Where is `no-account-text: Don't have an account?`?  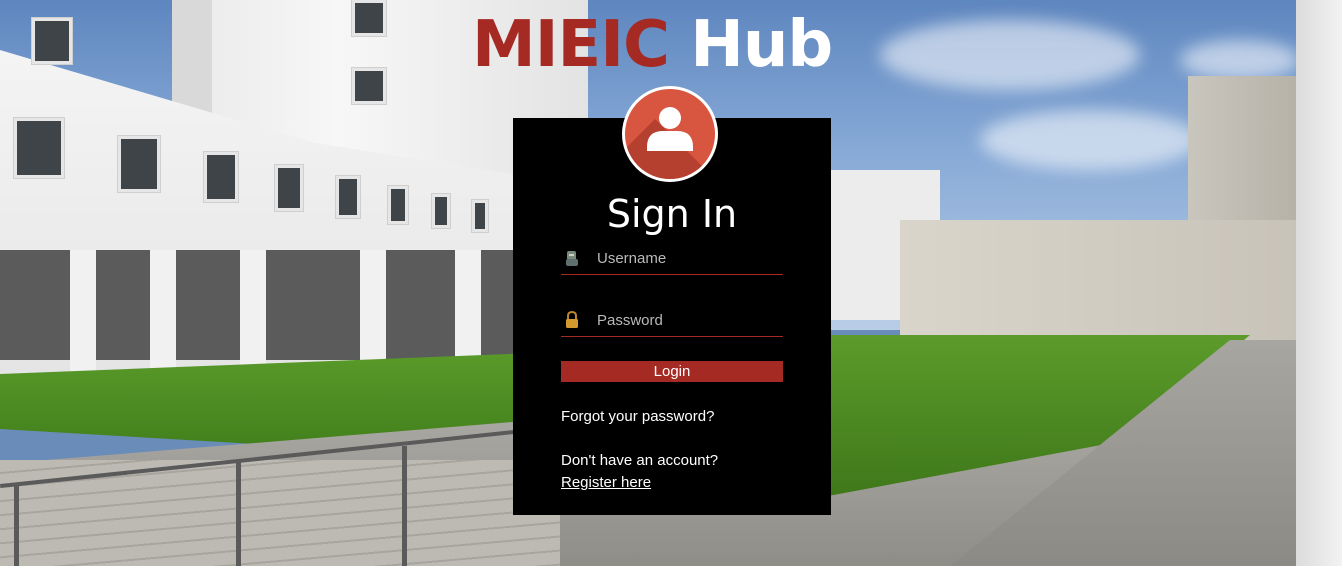 no-account-text: Don't have an account? is located at coordinates (640, 460).